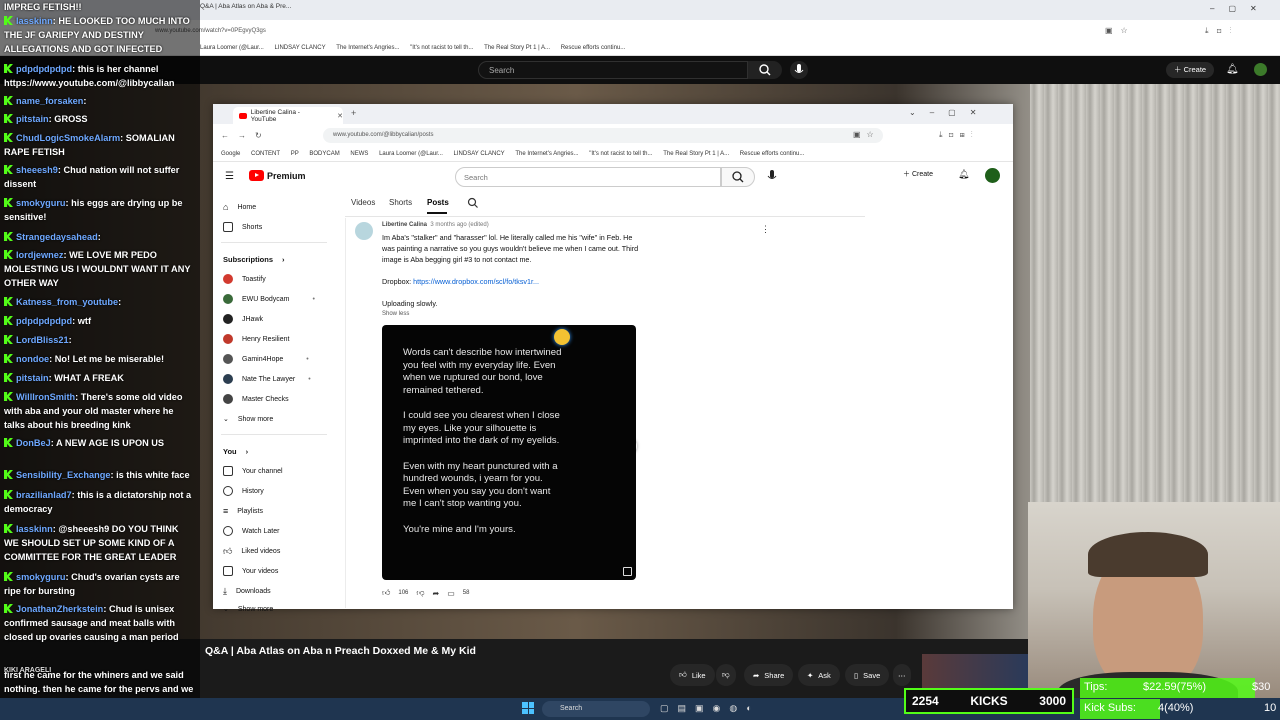 Image resolution: width=1280 pixels, height=720 pixels. Describe the element at coordinates (692, 675) in the screenshot. I see `like-button: 👍︎ Like` at that location.